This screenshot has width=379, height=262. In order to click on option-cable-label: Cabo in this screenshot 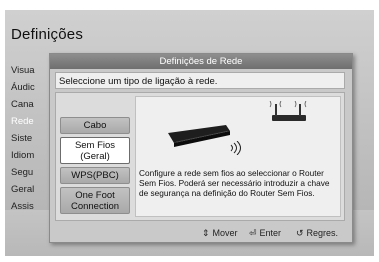, I will do `click(95, 125)`.